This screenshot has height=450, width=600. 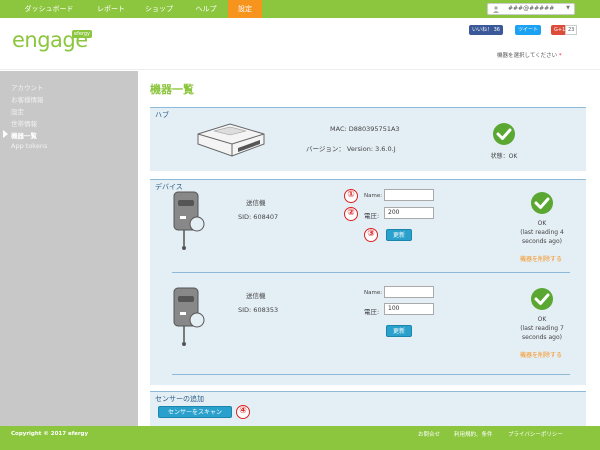 I want to click on device-select-hint-text: 機器を選択してください, so click(x=527, y=56).